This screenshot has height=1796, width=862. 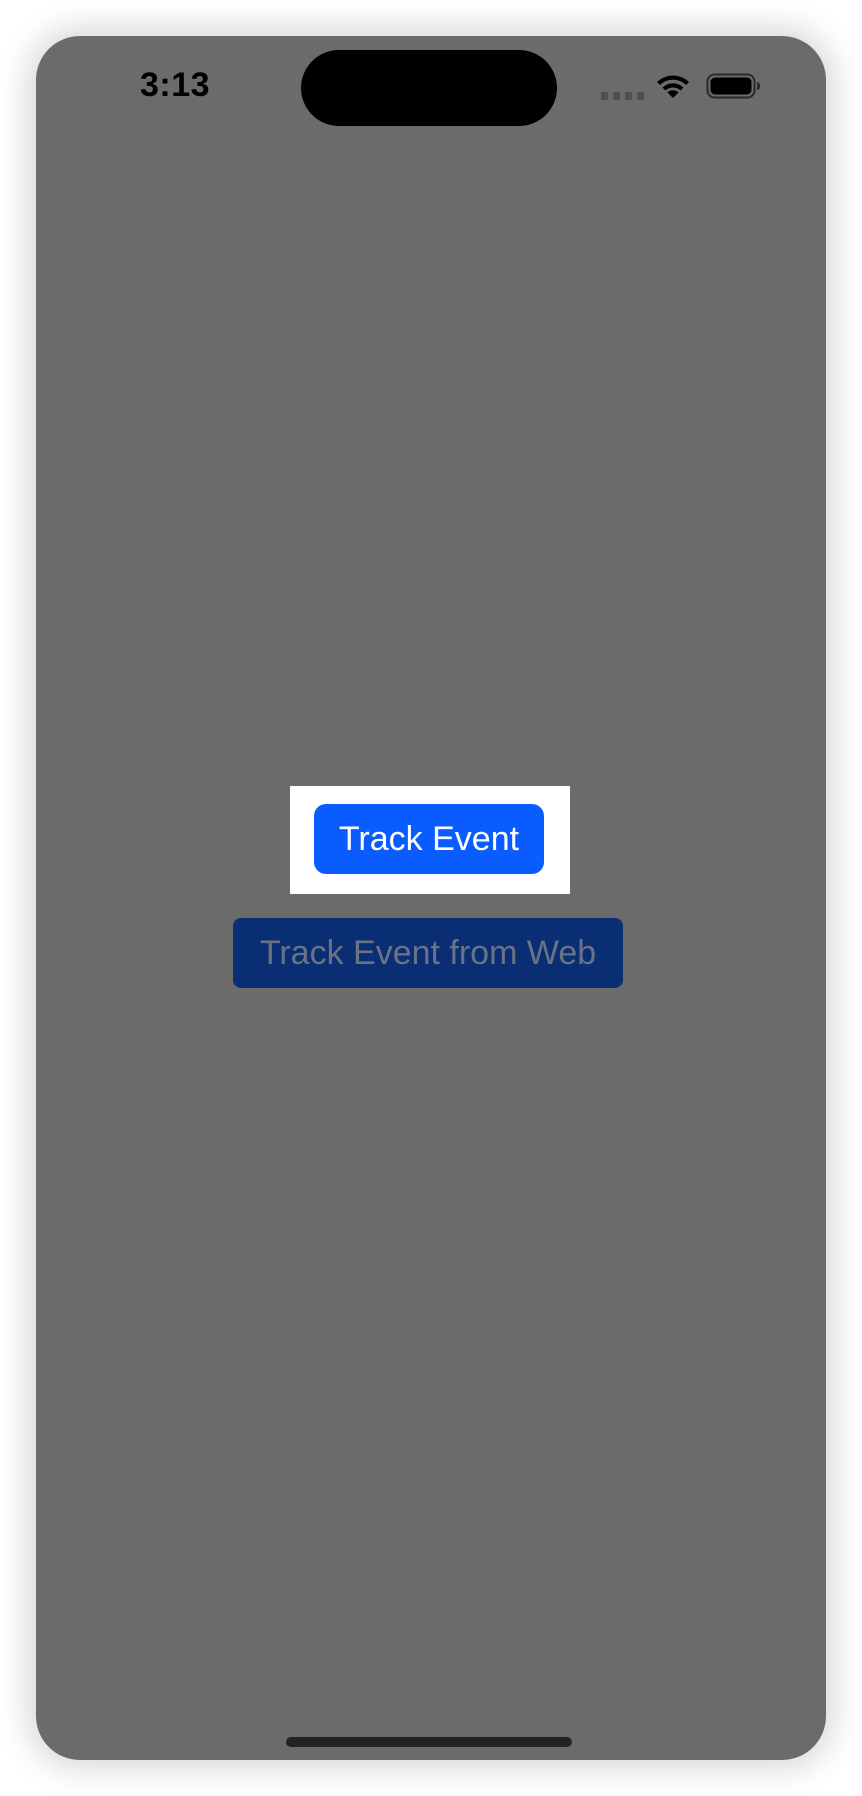 I want to click on track-event-from-web-button: Track Event from Web, so click(x=428, y=953).